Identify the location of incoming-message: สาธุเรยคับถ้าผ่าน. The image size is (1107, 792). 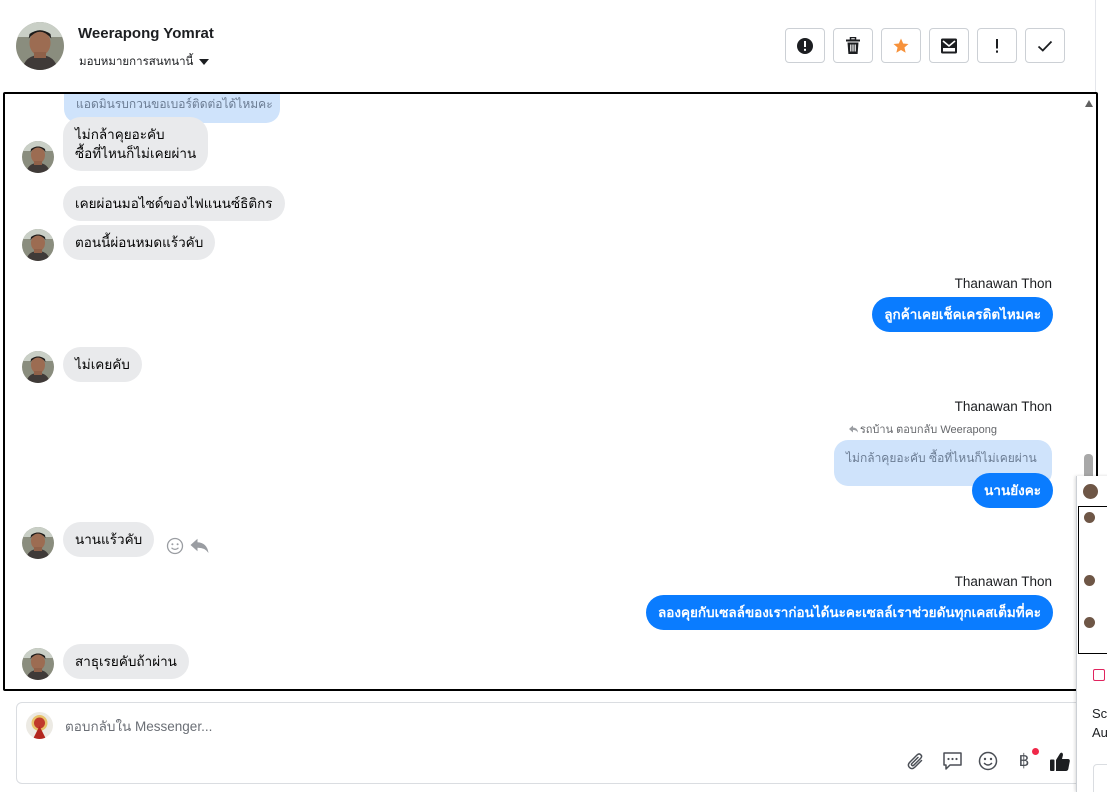
(126, 661).